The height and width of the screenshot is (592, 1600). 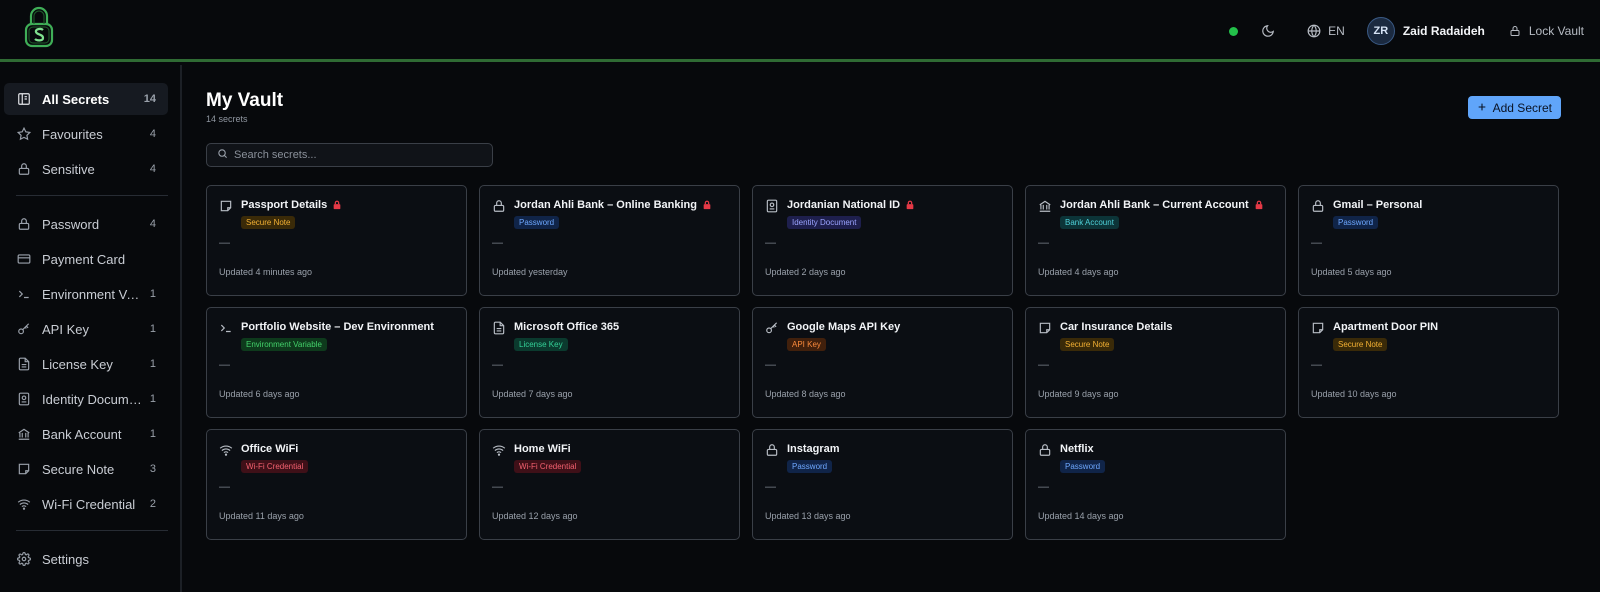 What do you see at coordinates (86, 399) in the screenshot?
I see `sidebar-item-identity-document: Identity Document 1` at bounding box center [86, 399].